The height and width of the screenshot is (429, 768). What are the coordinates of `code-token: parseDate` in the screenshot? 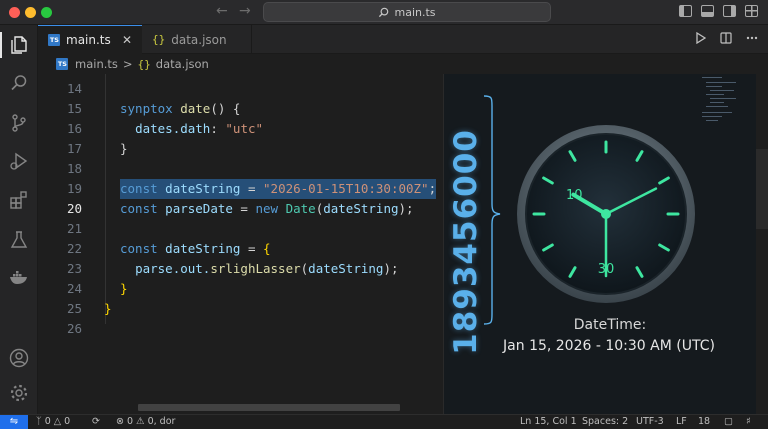 It's located at (199, 208).